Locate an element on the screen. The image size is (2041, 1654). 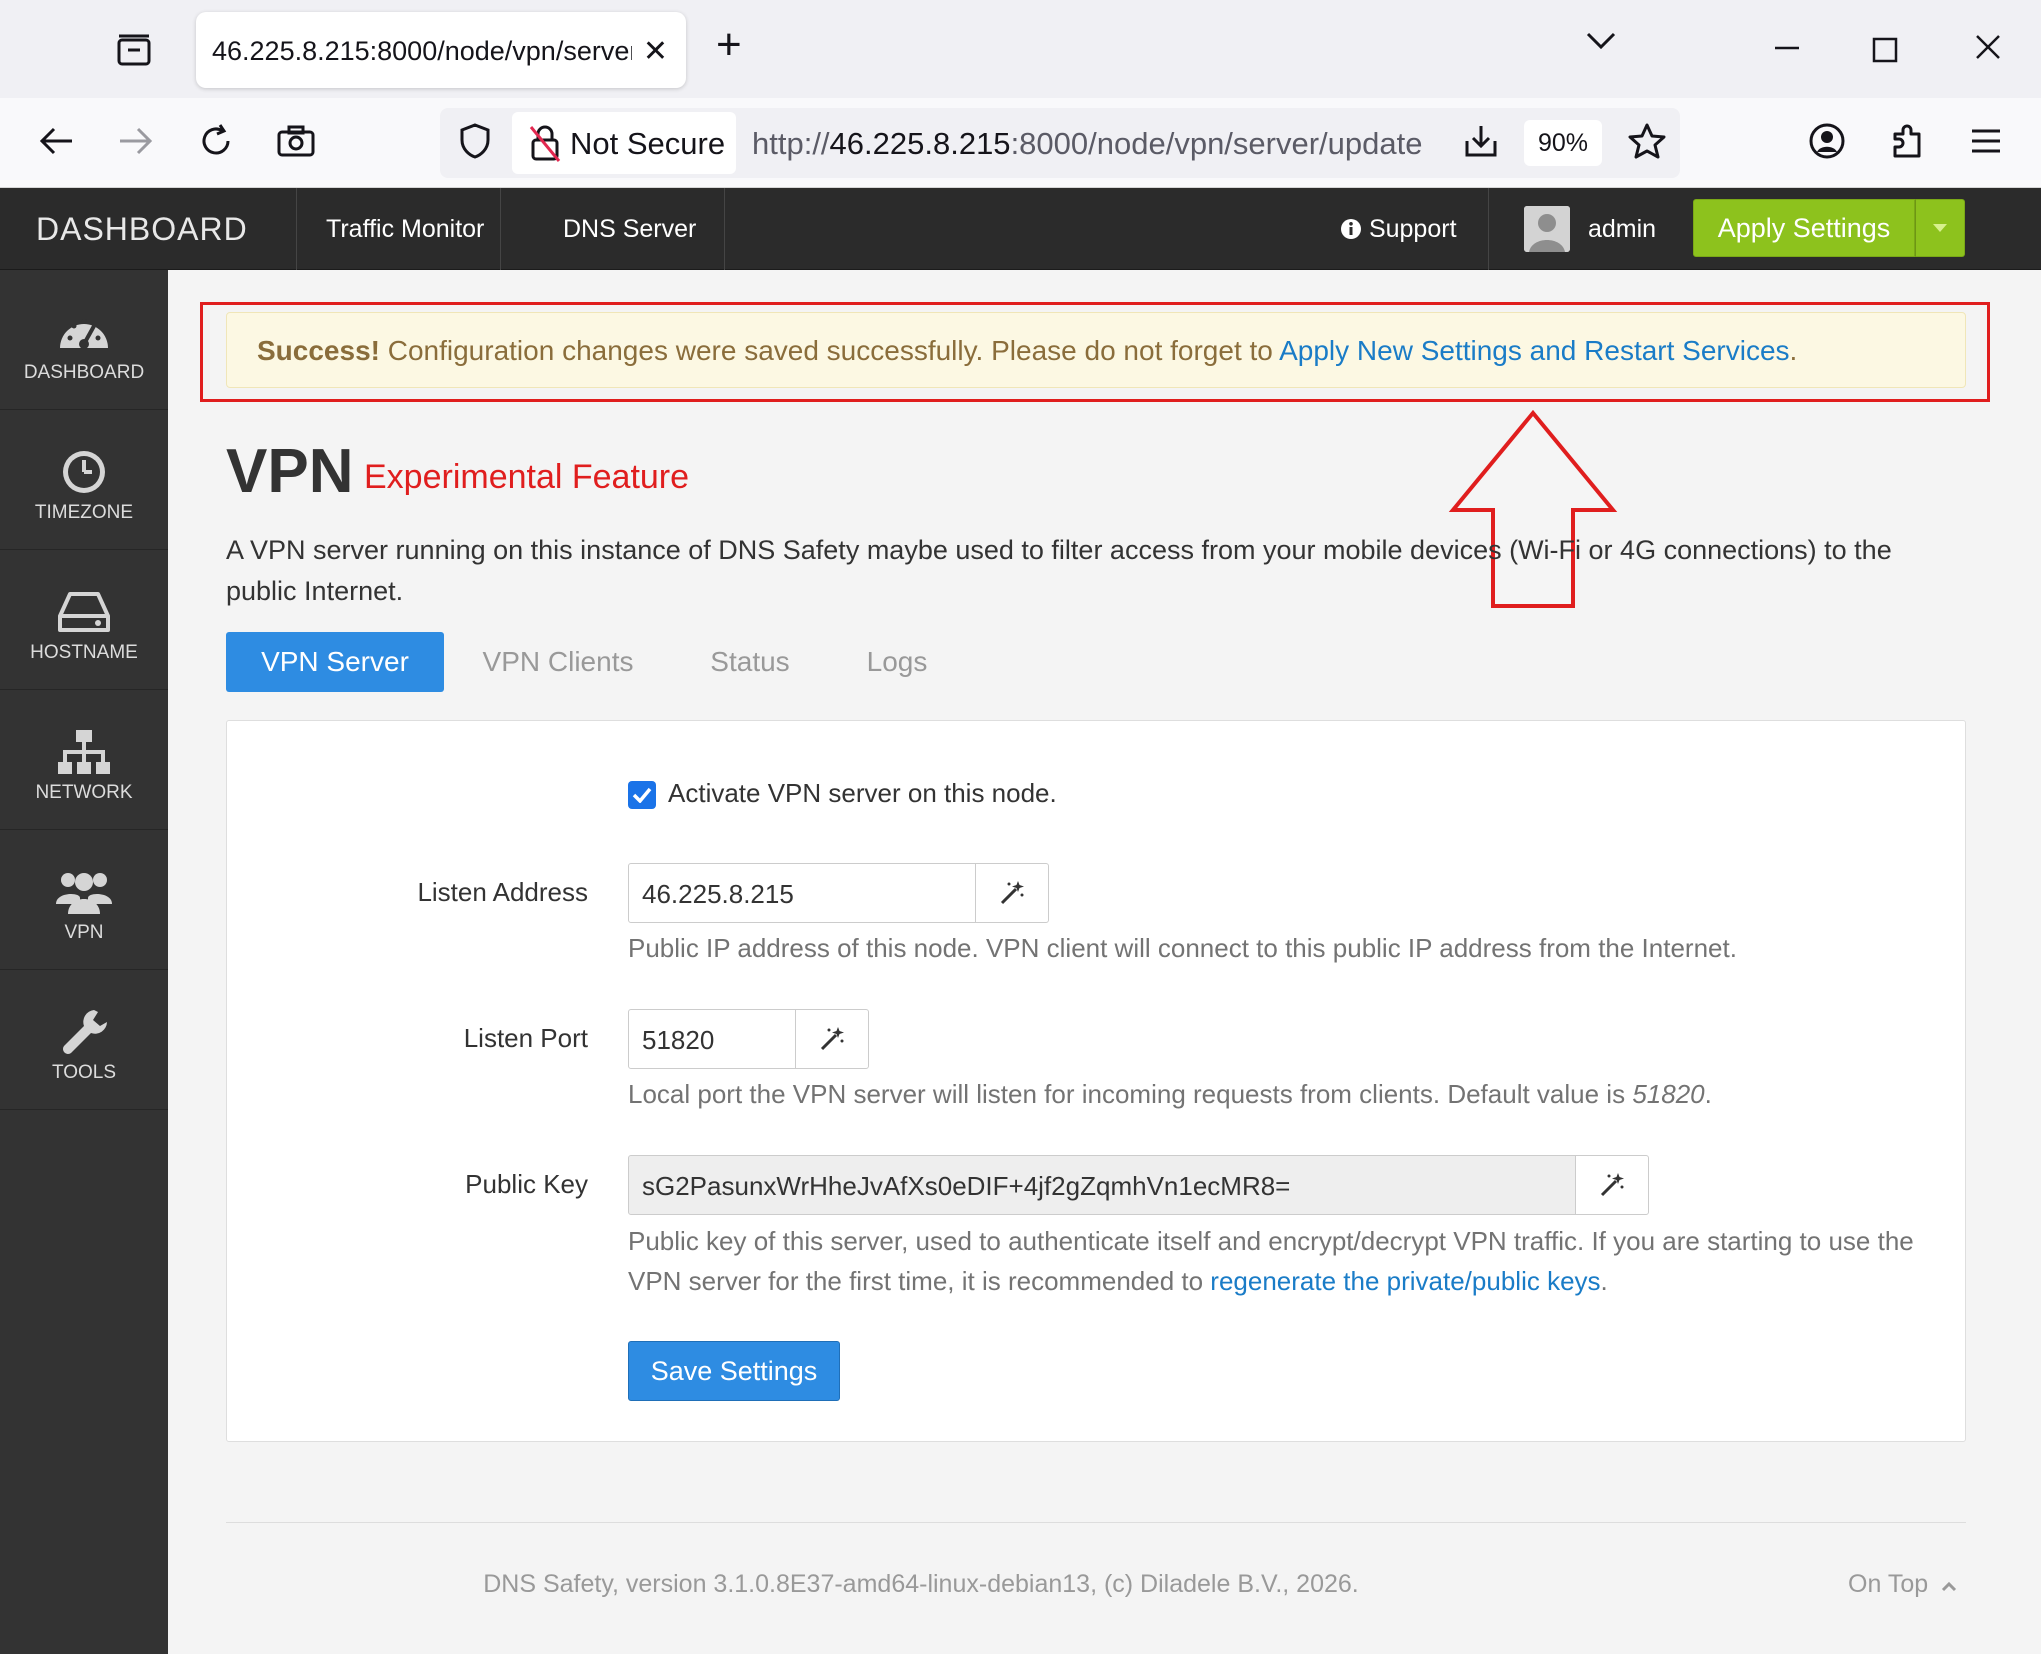
nav-dns-server: DNS Server is located at coordinates (629, 229).